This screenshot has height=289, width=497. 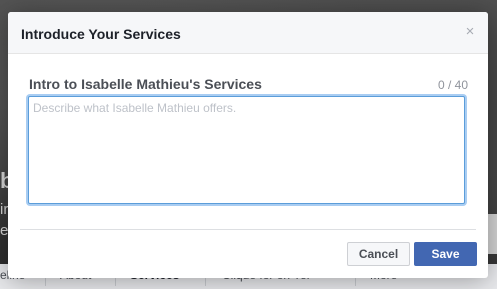 What do you see at coordinates (248, 229) in the screenshot?
I see `footer-divider` at bounding box center [248, 229].